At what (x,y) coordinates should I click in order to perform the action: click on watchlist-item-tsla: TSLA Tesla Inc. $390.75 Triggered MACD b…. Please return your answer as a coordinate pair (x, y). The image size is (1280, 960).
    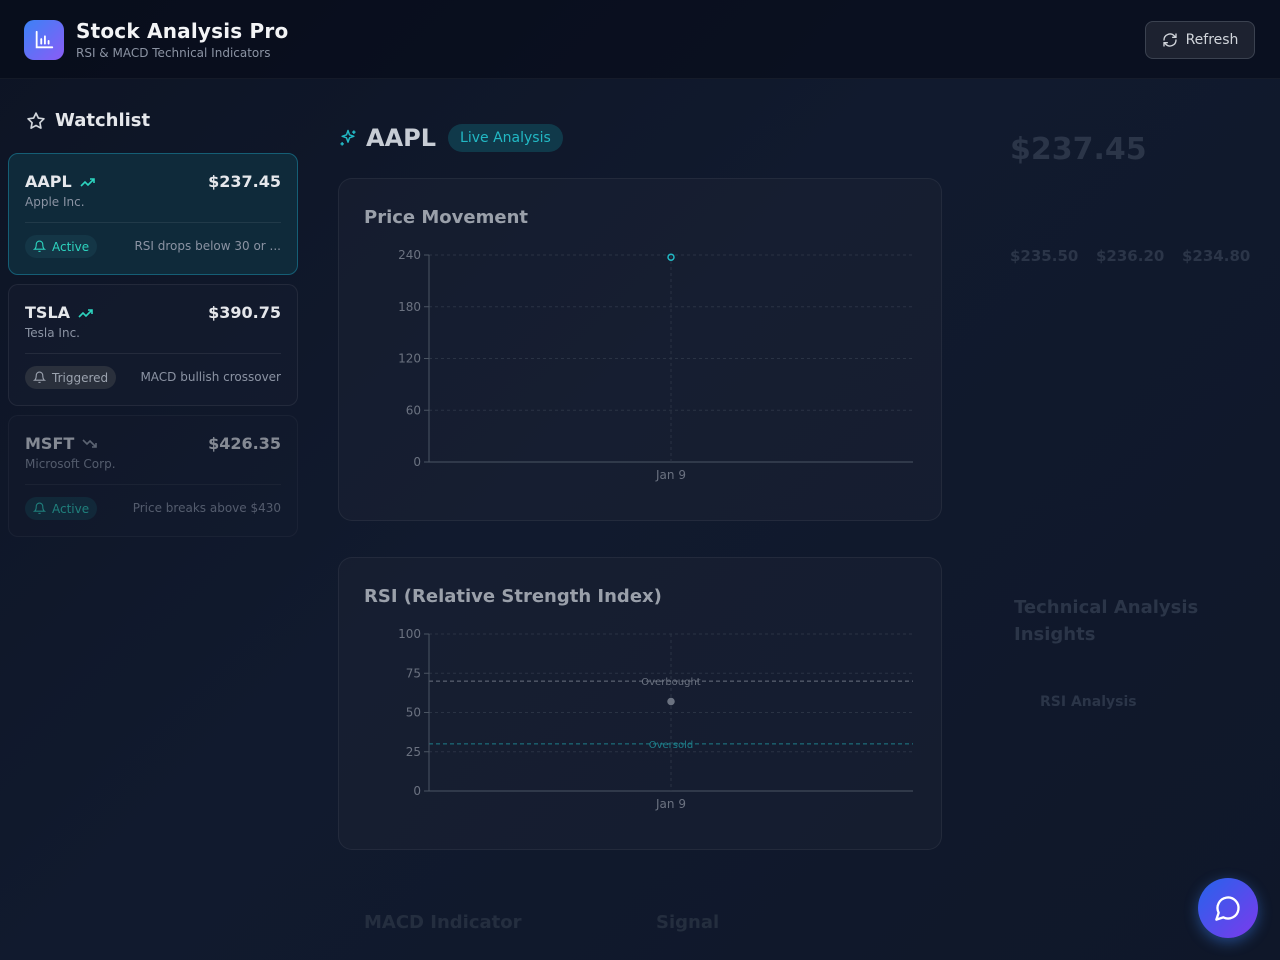
    Looking at the image, I should click on (153, 345).